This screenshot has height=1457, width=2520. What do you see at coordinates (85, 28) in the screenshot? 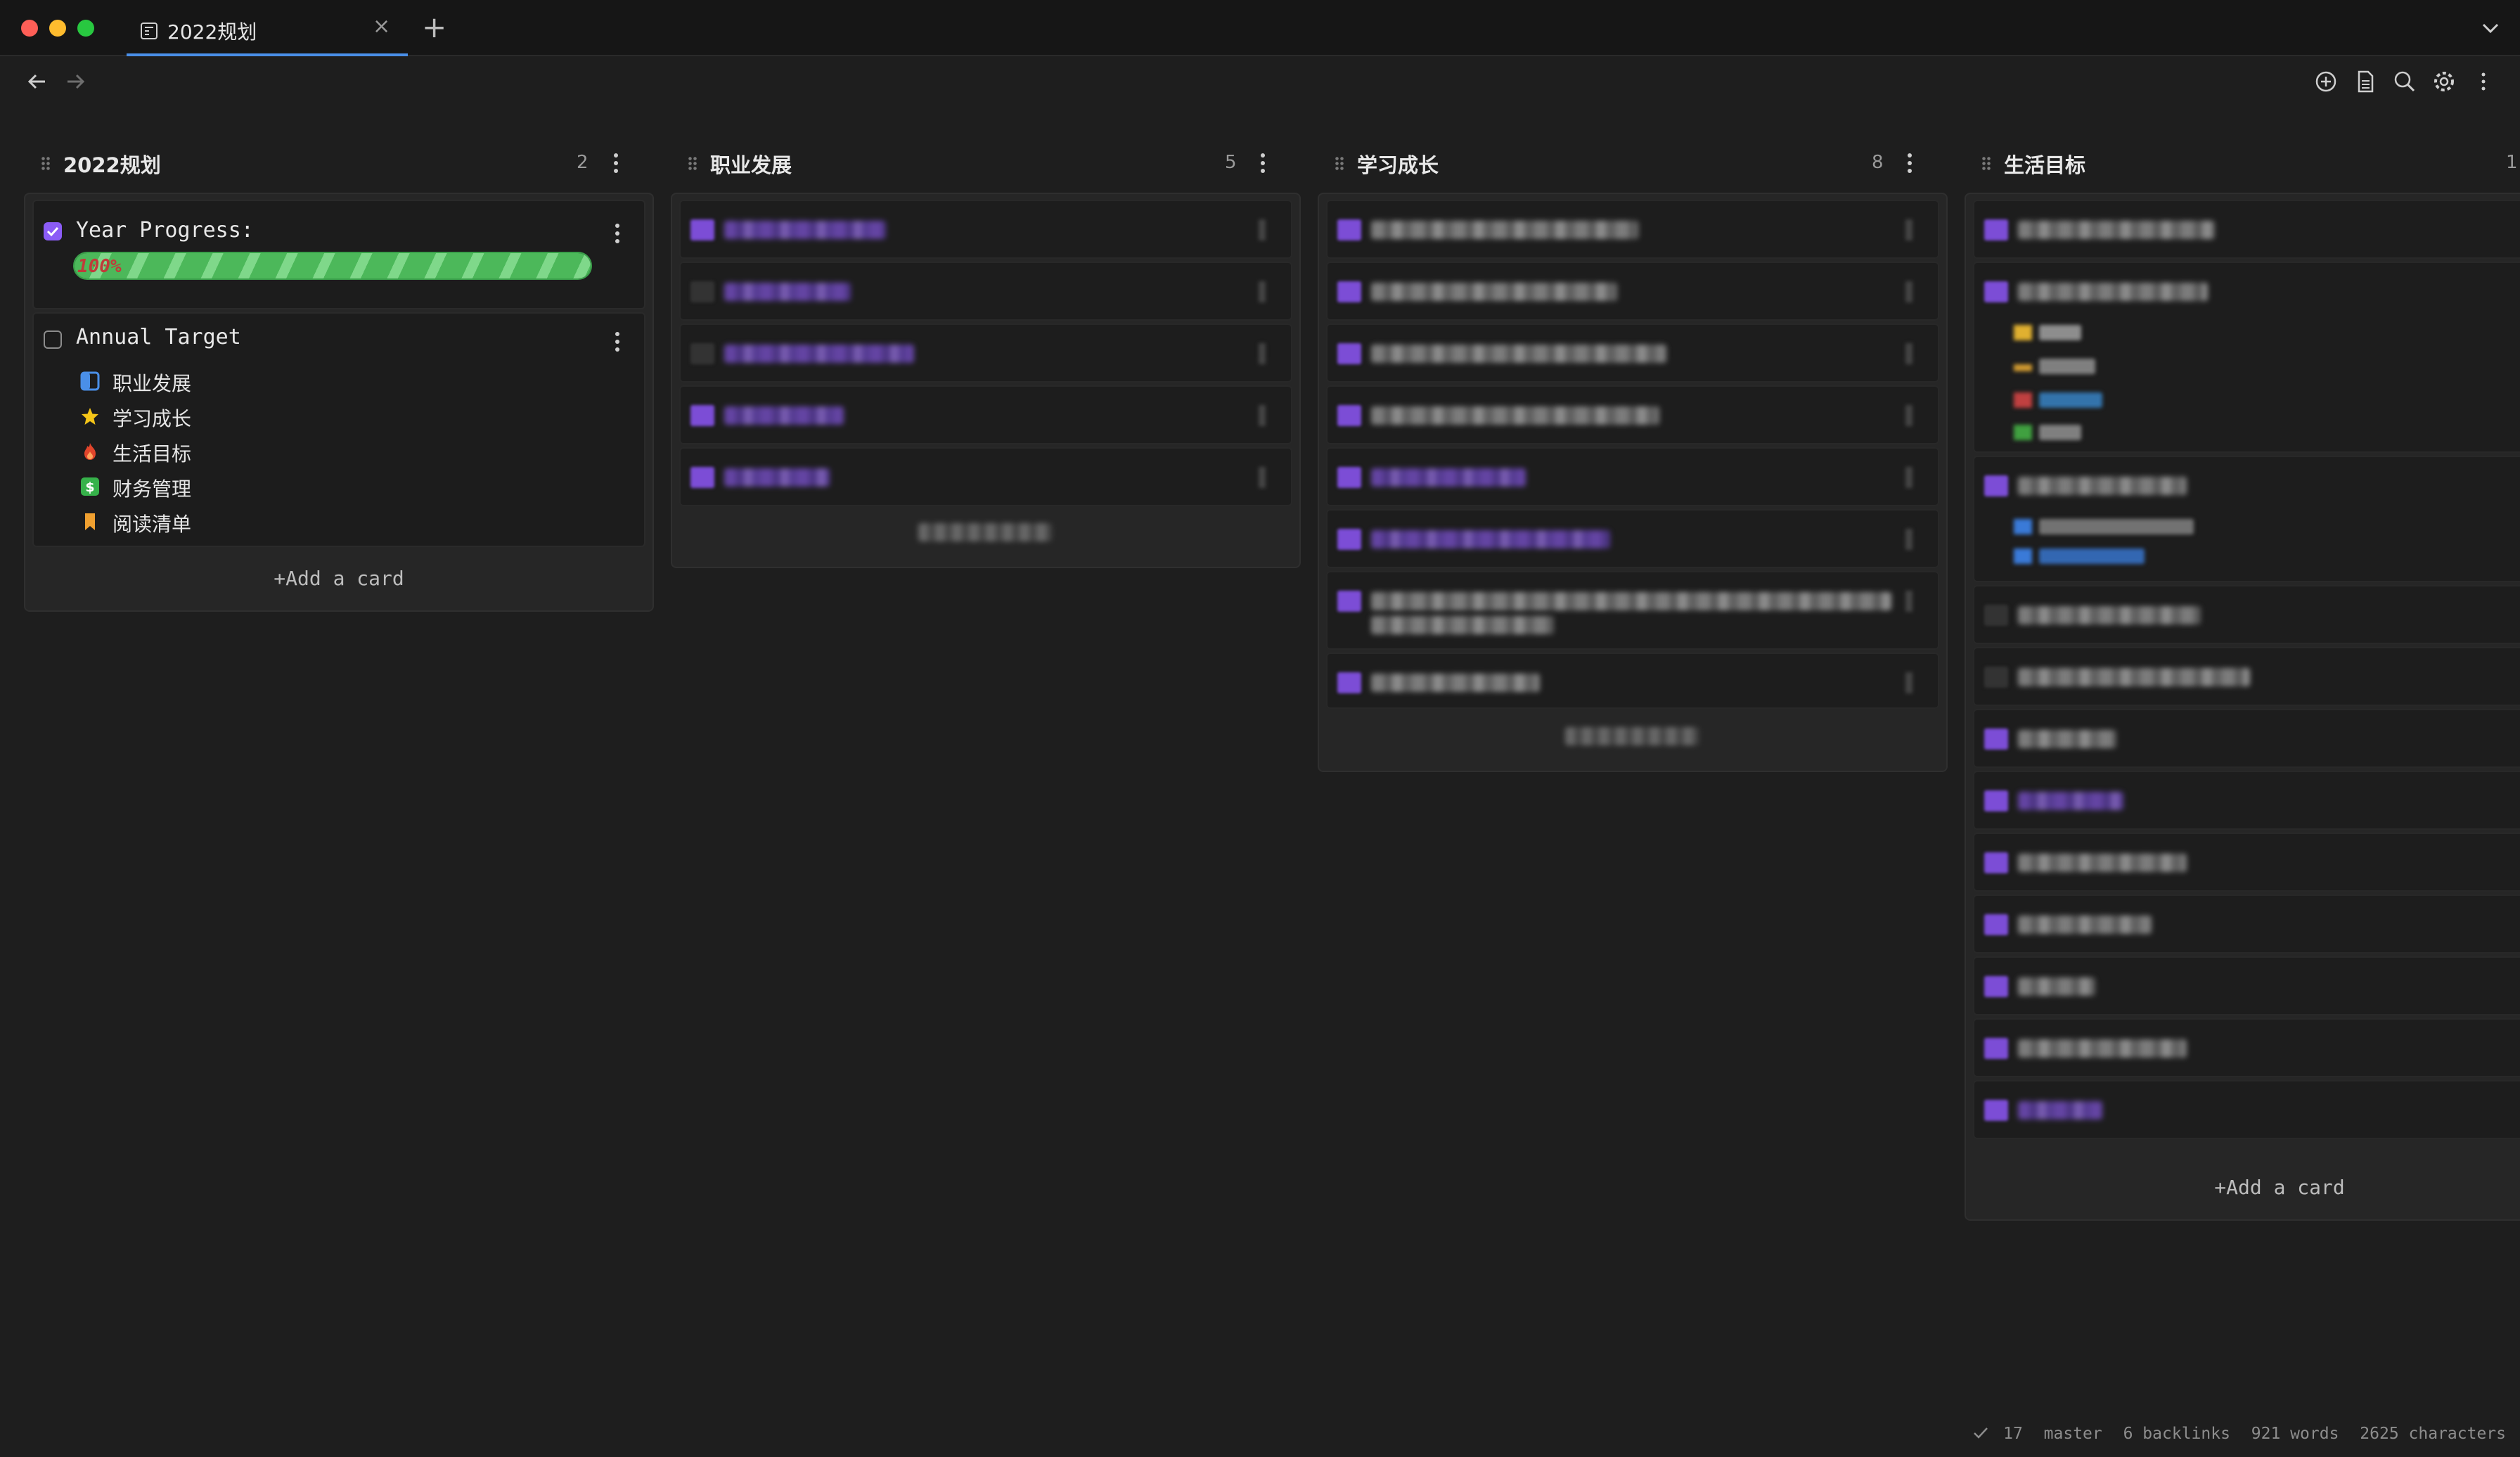
I see `maximize-window-button` at bounding box center [85, 28].